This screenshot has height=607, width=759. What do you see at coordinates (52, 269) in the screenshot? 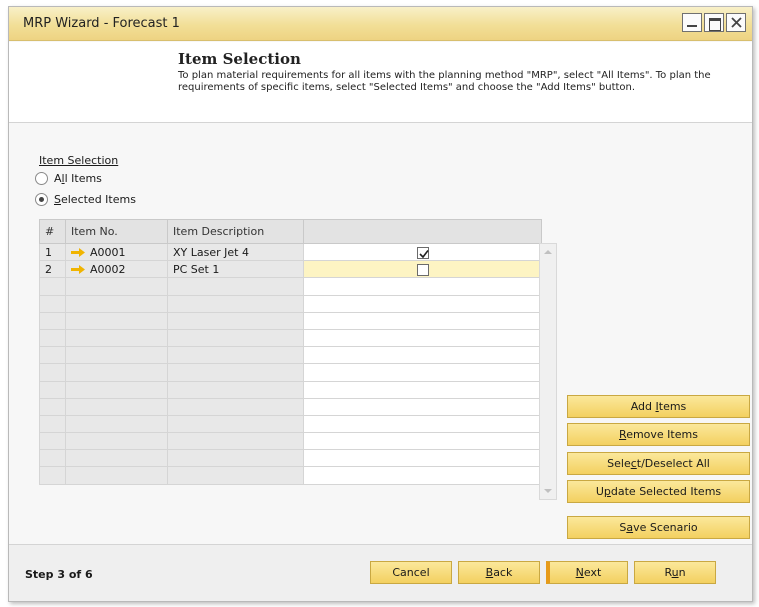
I see `row-number: 2` at bounding box center [52, 269].